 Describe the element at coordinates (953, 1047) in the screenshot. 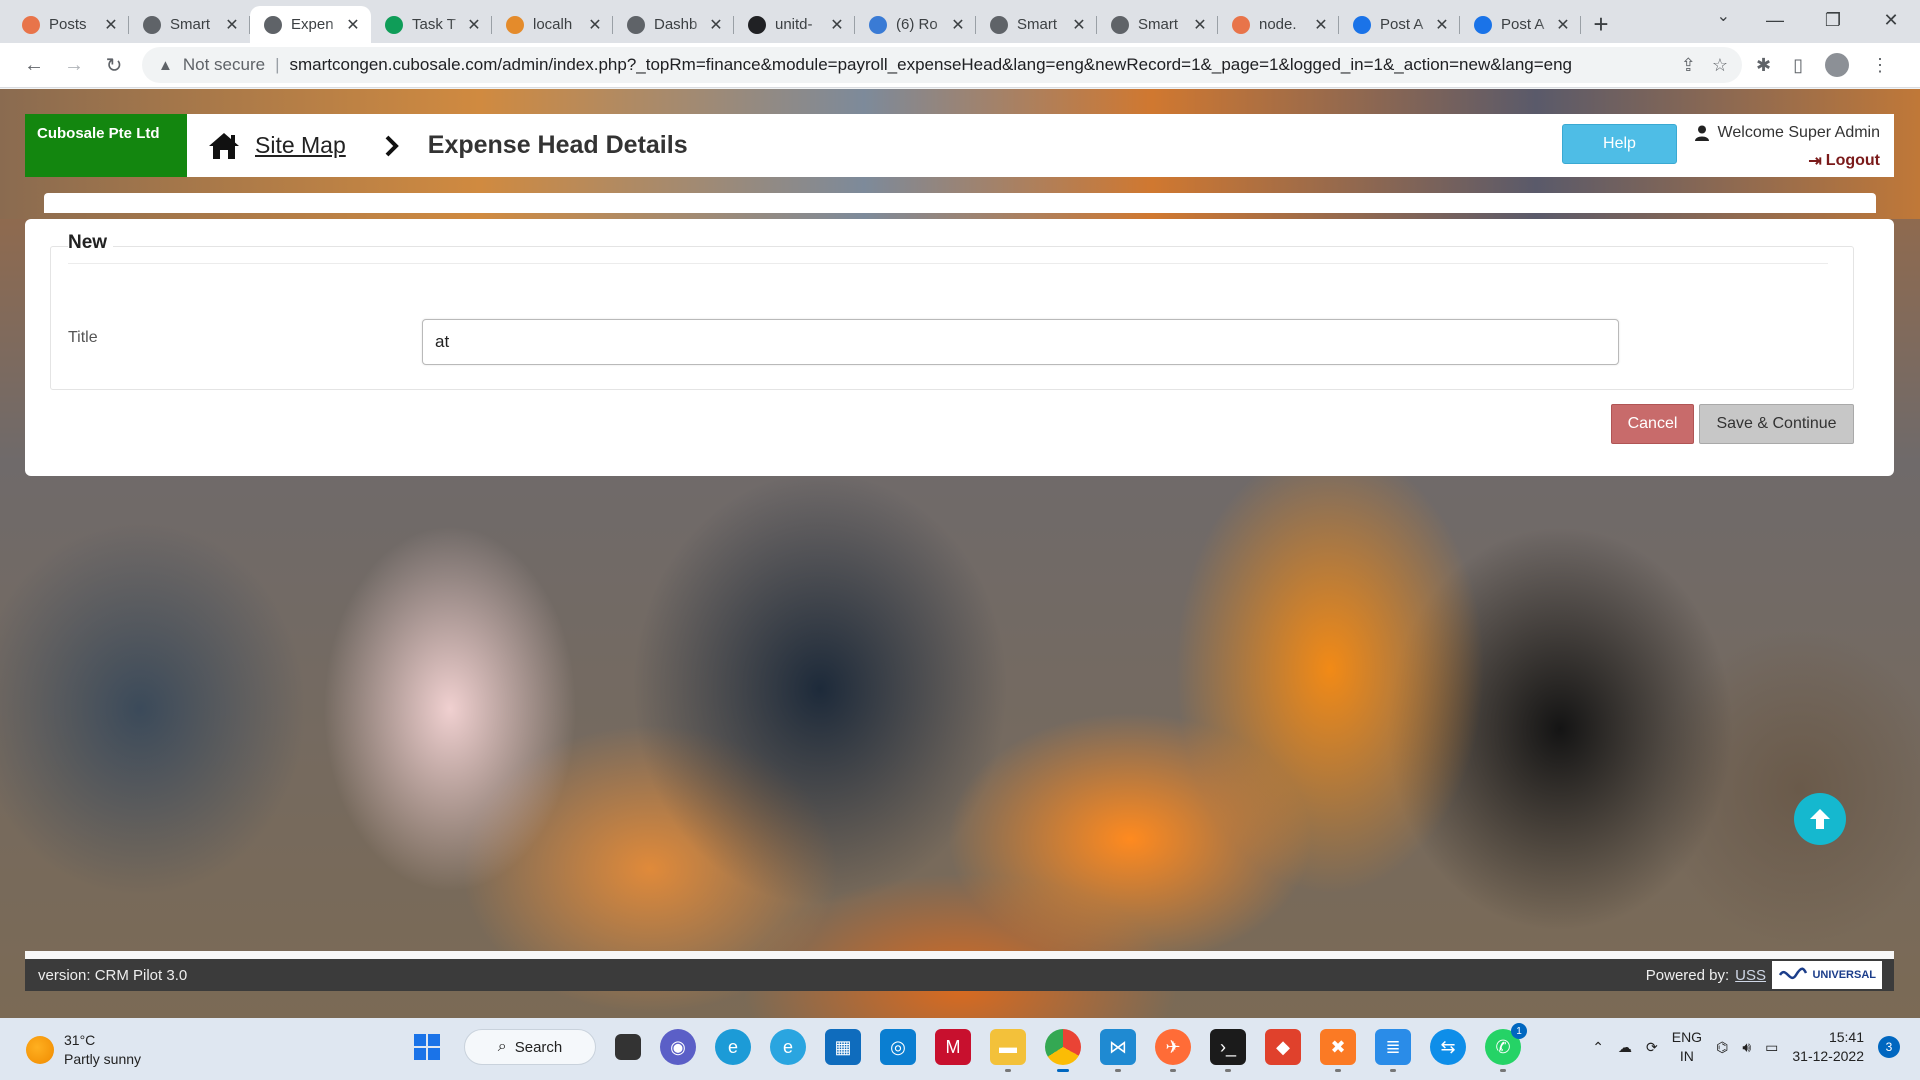

I see `mcafee-icon: M` at that location.